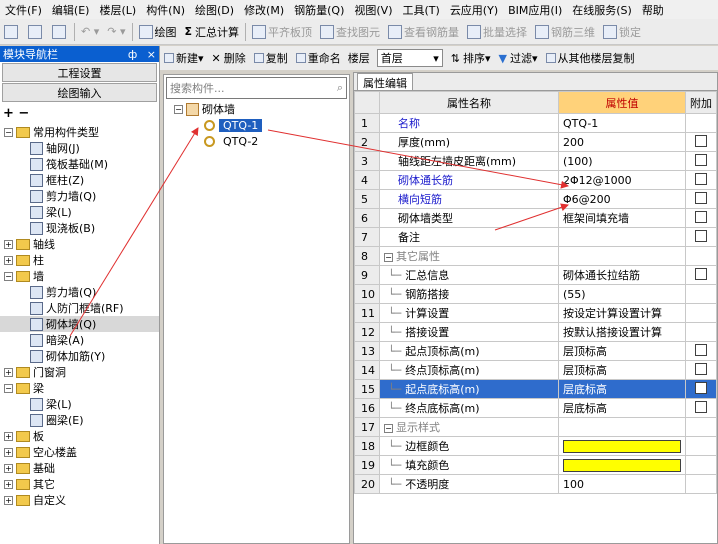  Describe the element at coordinates (79, 113) in the screenshot. I see `expand-collapse-tools: + −` at that location.